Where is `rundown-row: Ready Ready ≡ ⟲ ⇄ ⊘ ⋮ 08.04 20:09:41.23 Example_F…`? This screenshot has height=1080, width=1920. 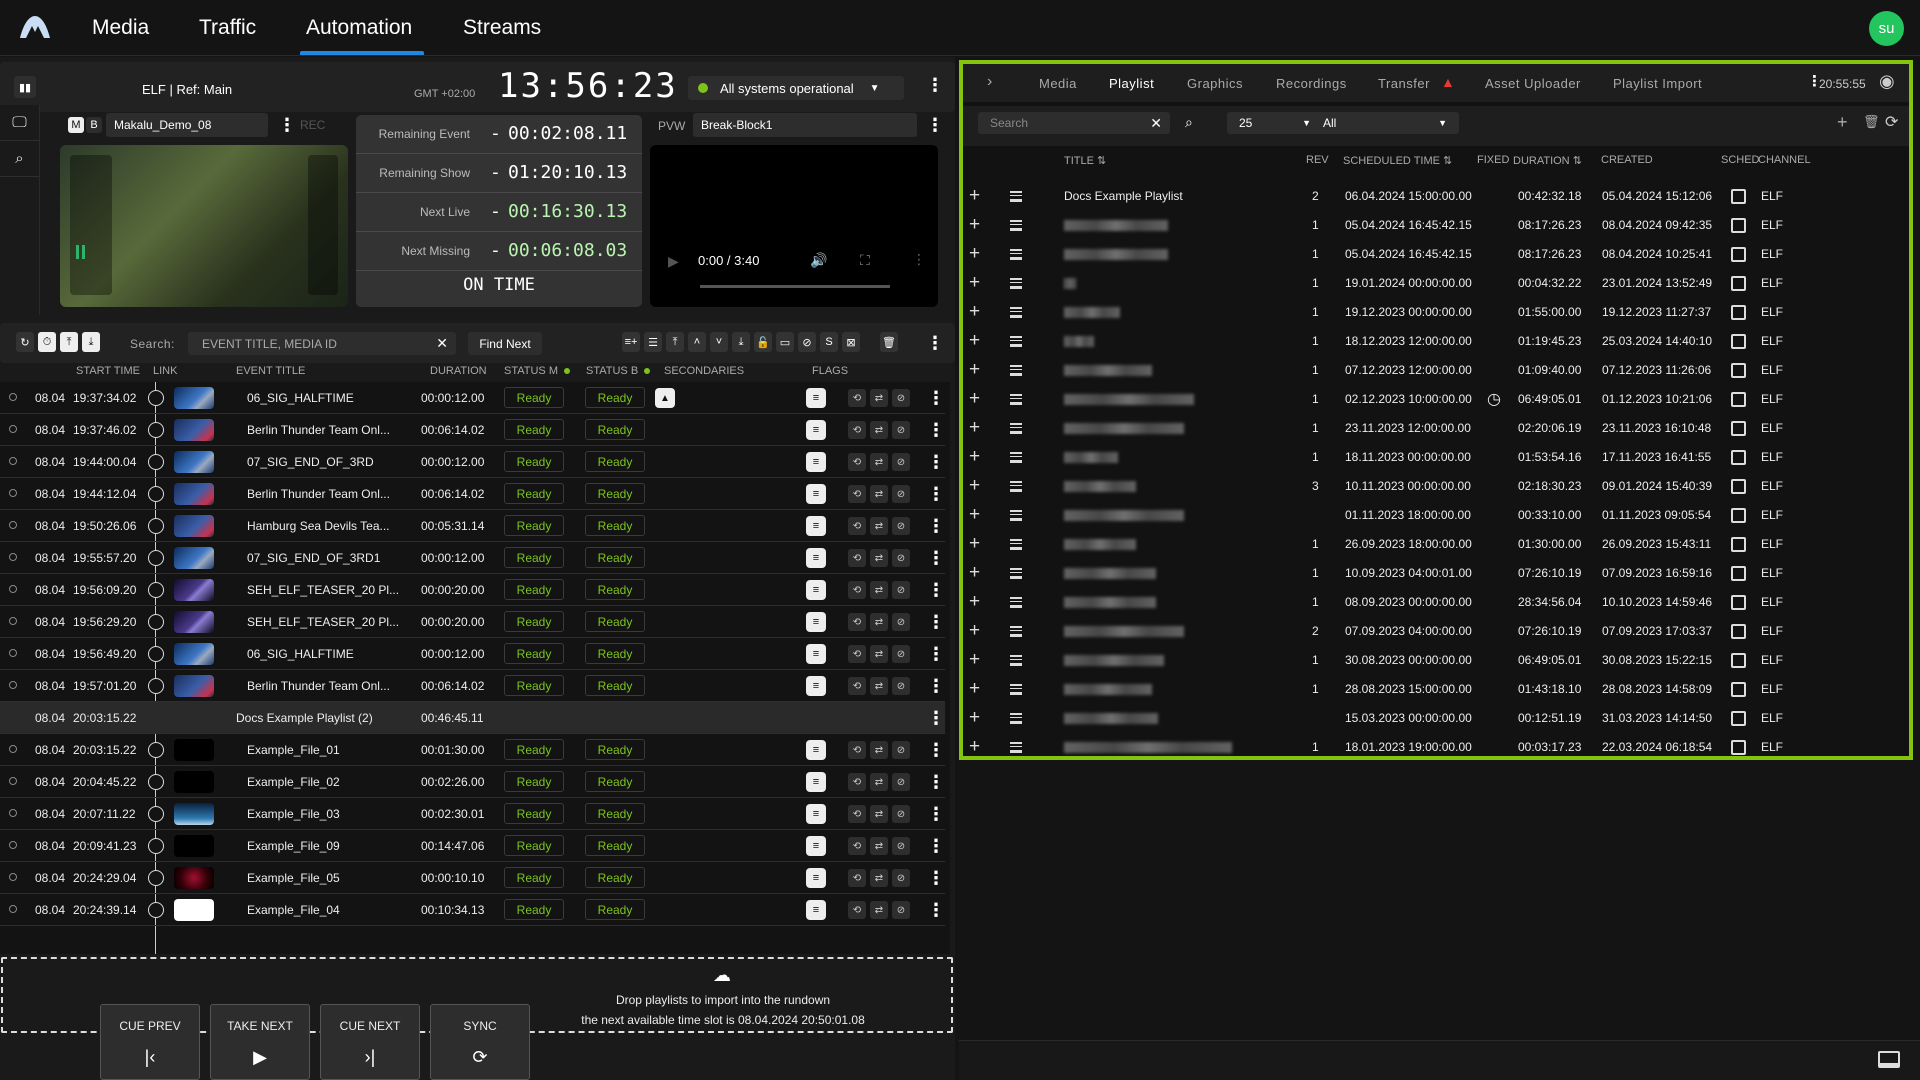 rundown-row: Ready Ready ≡ ⟲ ⇄ ⊘ ⋮ 08.04 20:09:41.23 Example_F… is located at coordinates (472, 846).